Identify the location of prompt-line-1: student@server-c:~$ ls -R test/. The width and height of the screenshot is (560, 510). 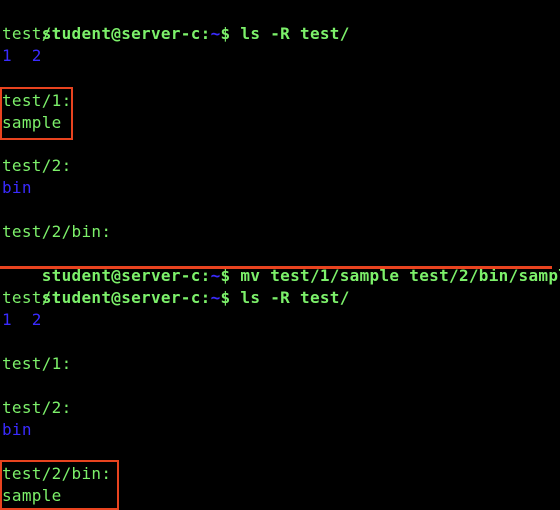
(176, 22).